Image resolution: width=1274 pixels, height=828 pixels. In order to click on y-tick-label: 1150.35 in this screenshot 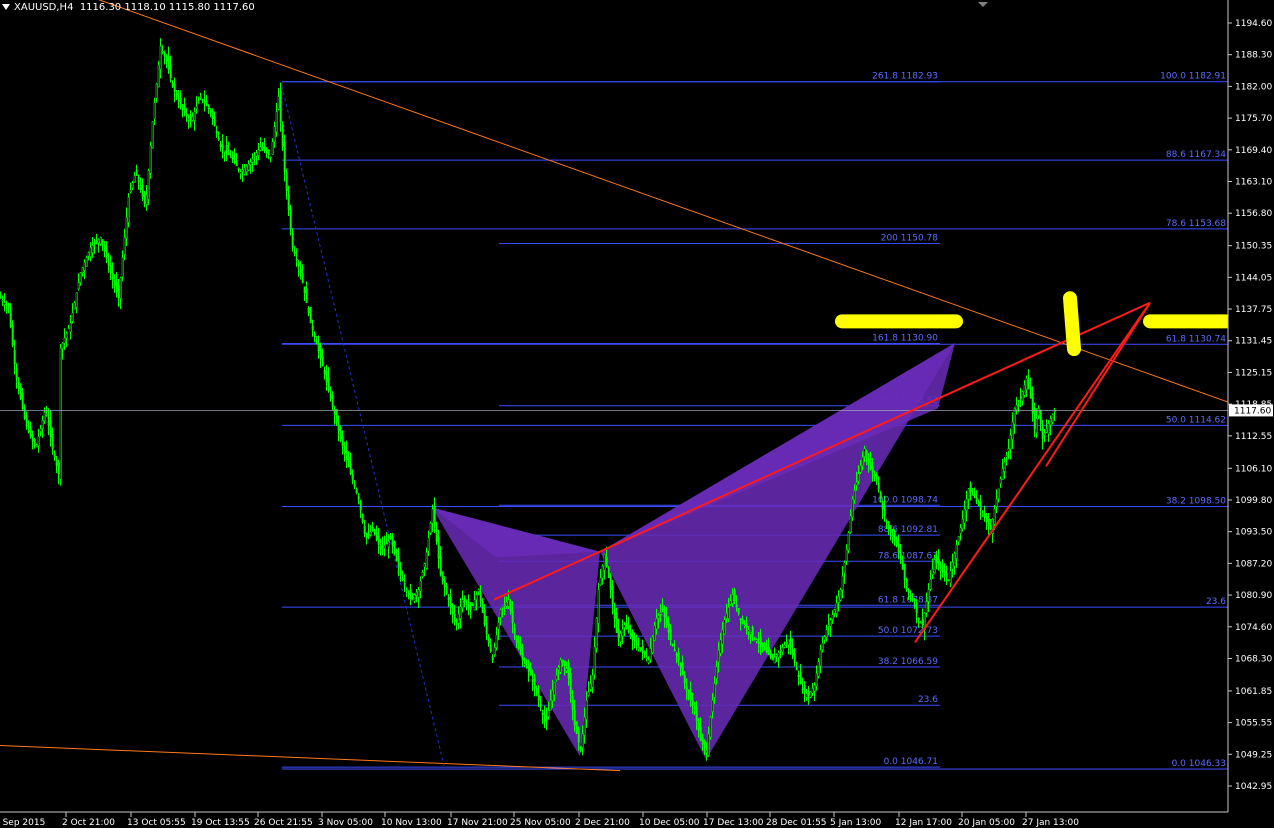, I will do `click(1253, 247)`.